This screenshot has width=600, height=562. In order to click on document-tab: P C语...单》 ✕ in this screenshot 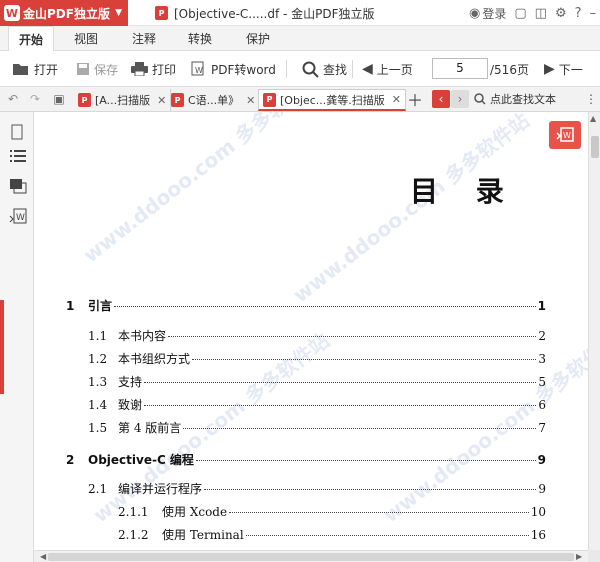, I will do `click(214, 100)`.